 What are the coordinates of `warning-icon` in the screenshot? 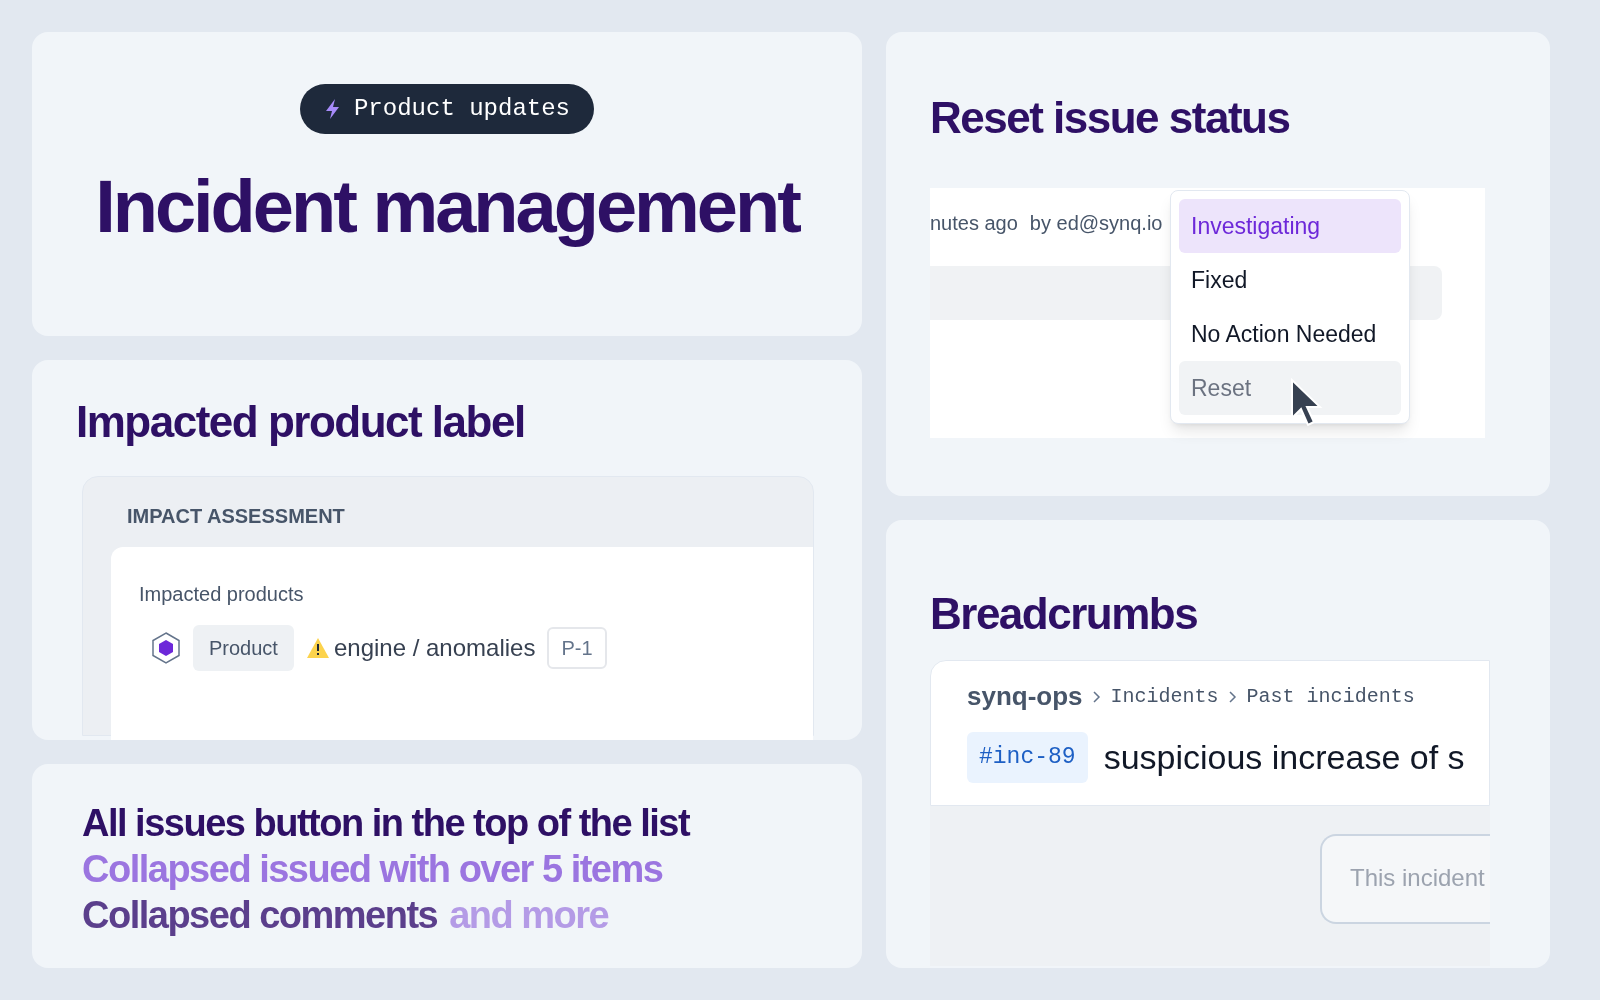 It's located at (317, 648).